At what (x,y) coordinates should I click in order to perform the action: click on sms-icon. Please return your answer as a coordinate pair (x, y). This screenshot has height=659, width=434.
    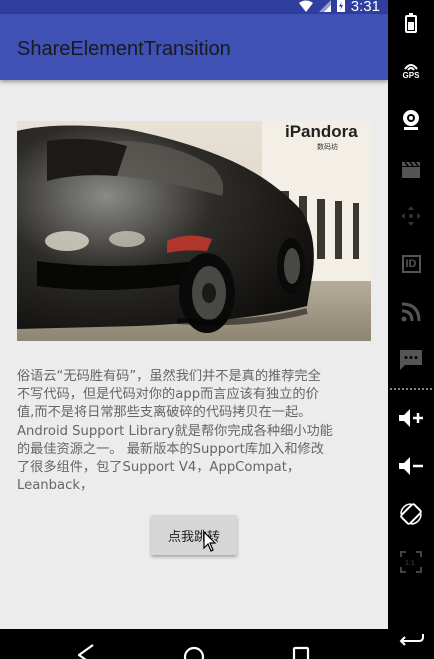
    Looking at the image, I should click on (411, 360).